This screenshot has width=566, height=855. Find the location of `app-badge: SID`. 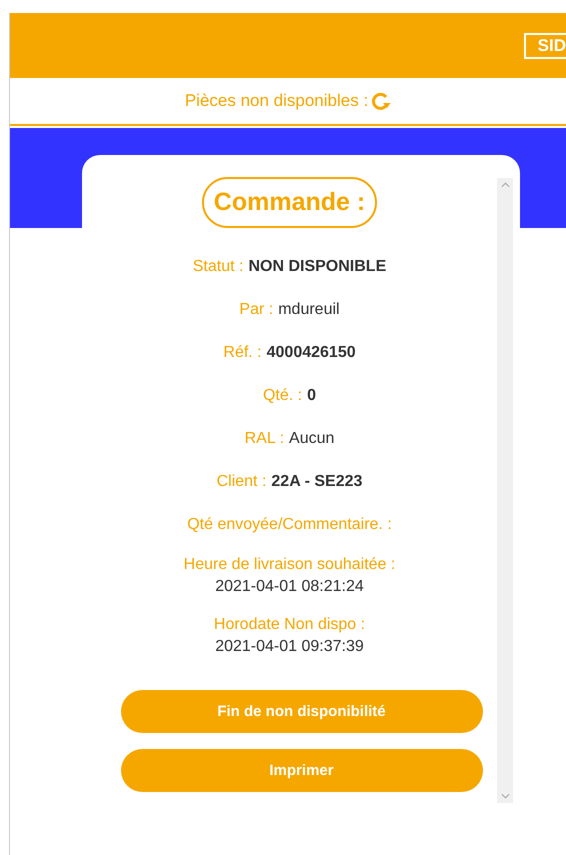

app-badge: SID is located at coordinates (545, 45).